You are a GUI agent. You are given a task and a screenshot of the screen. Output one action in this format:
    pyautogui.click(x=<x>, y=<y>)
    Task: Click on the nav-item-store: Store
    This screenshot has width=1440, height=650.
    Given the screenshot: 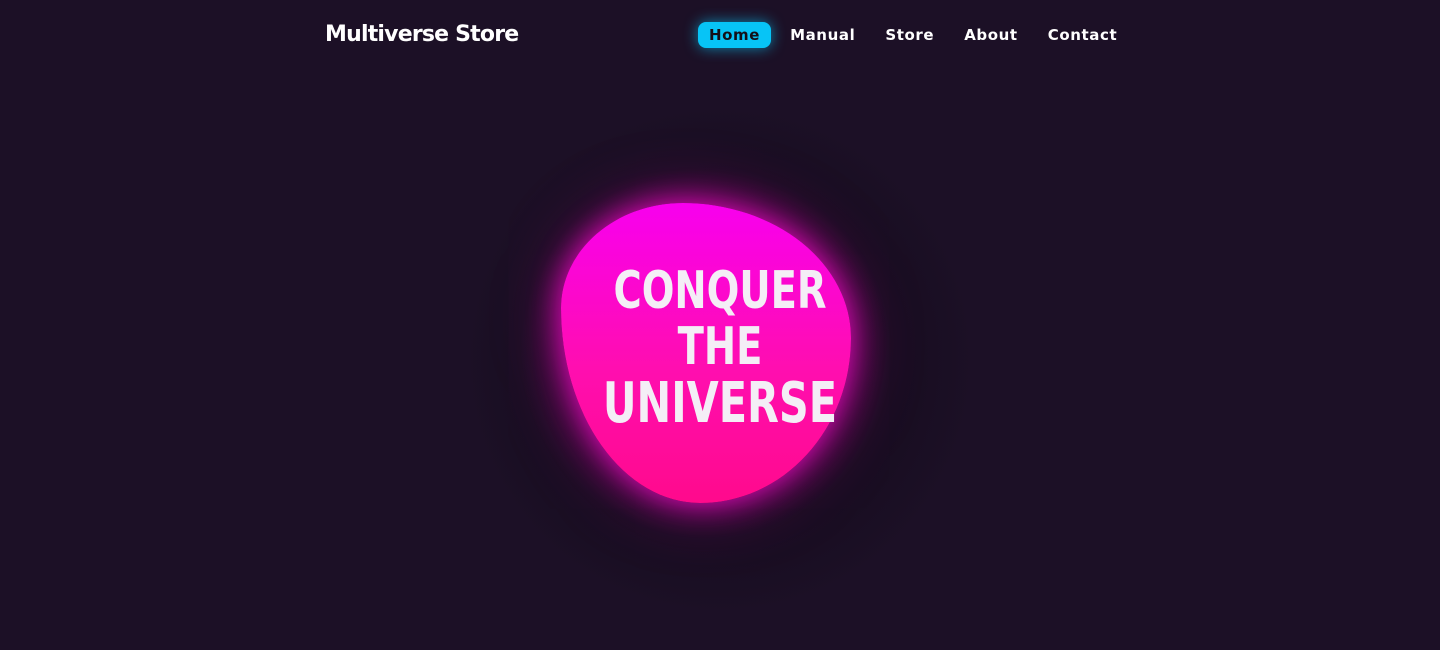 What is the action you would take?
    pyautogui.click(x=909, y=35)
    